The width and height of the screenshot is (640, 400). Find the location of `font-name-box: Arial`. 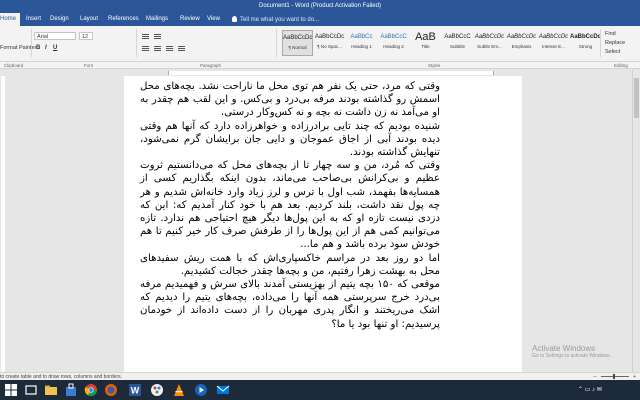

font-name-box: Arial is located at coordinates (55, 36).